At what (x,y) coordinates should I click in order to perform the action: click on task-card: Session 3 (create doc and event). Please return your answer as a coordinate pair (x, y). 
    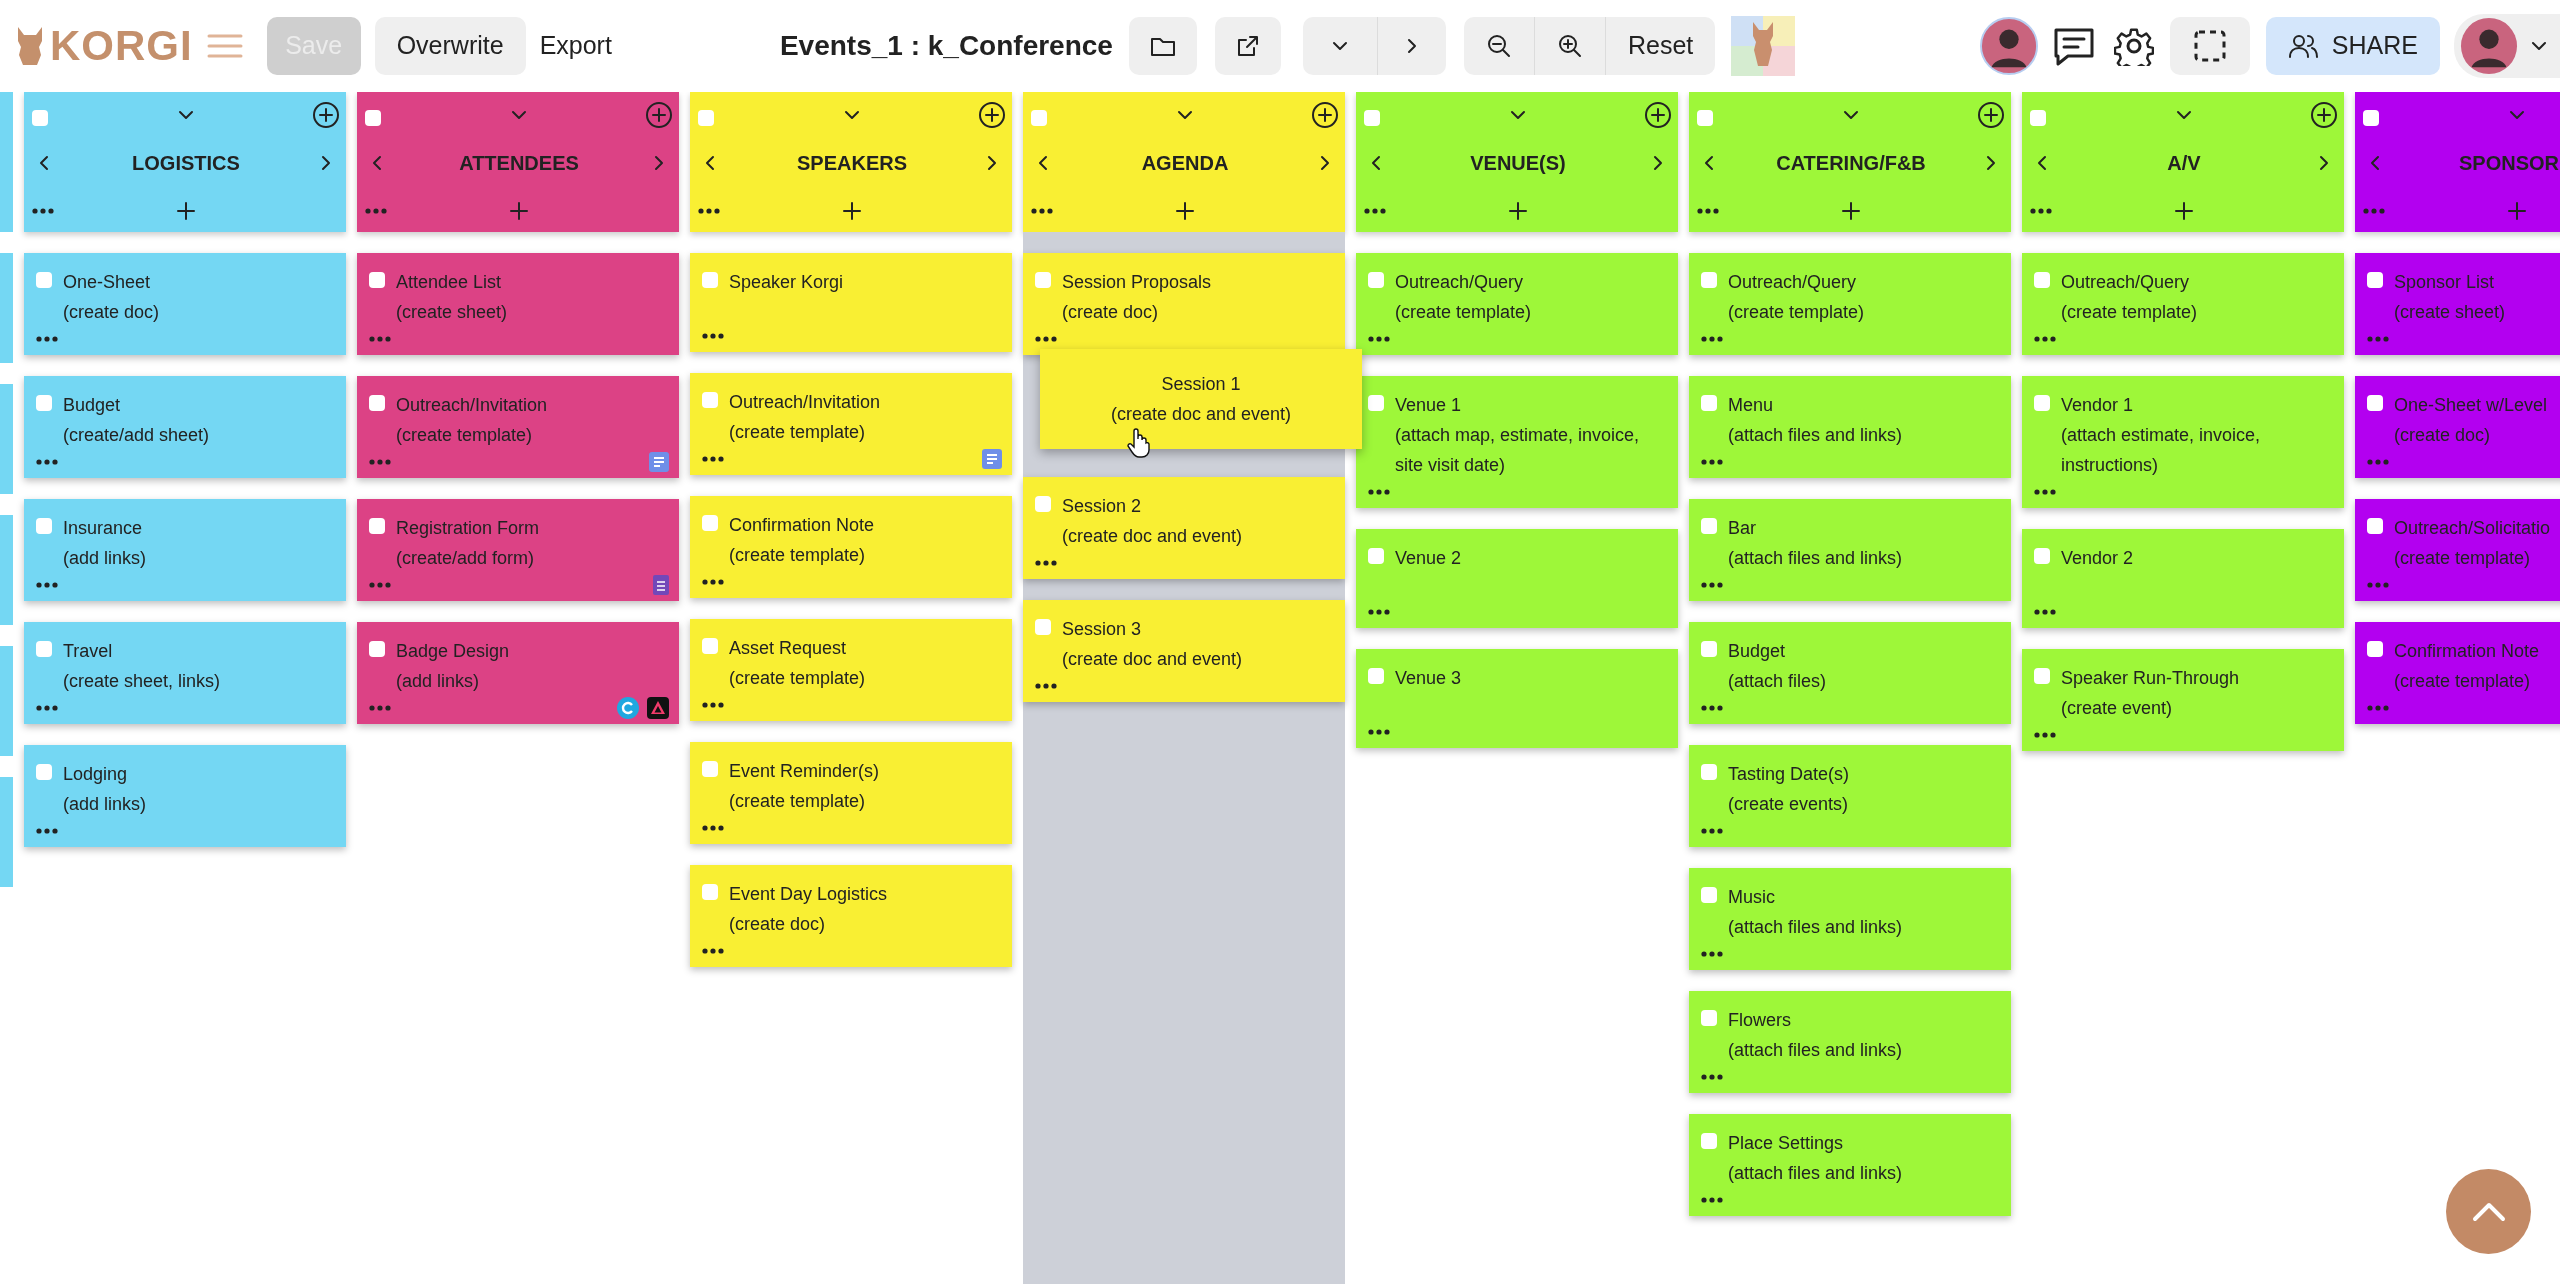
    Looking at the image, I should click on (1184, 651).